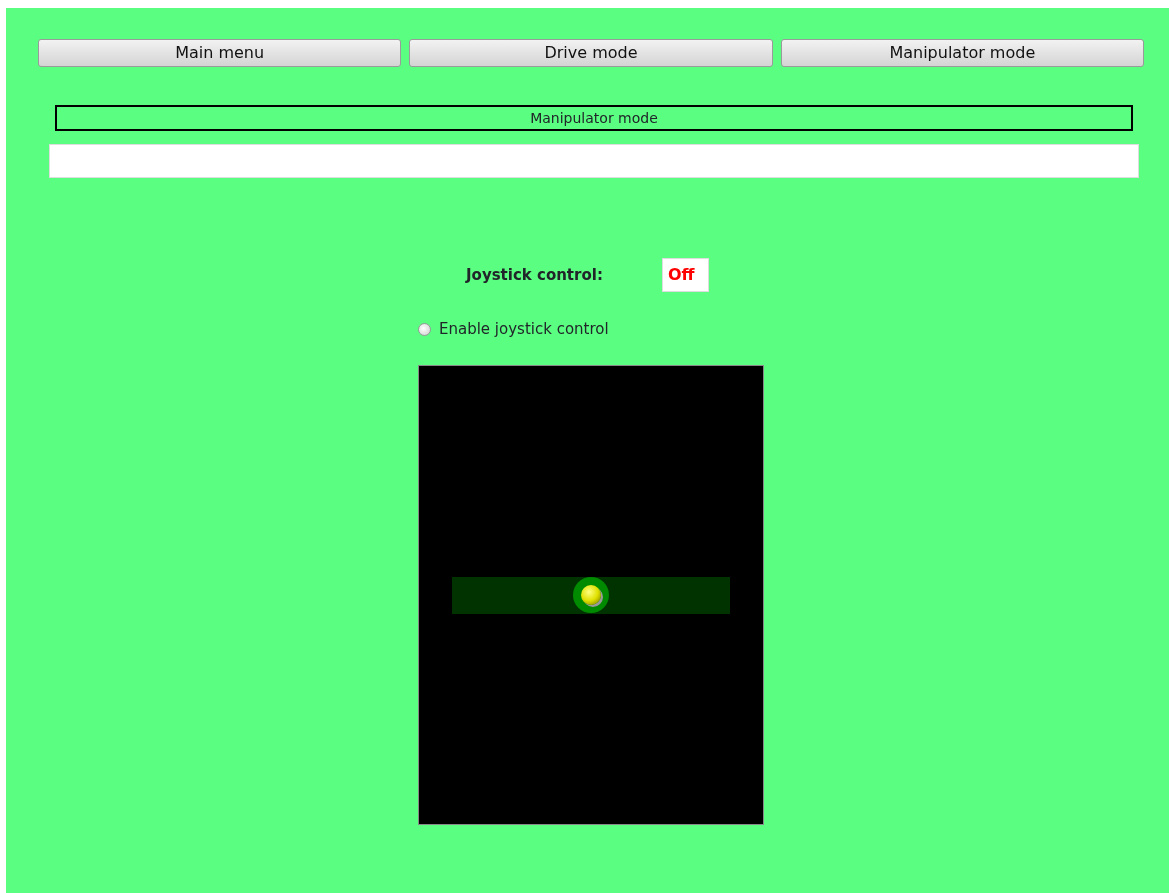 The height and width of the screenshot is (893, 1169). I want to click on nav-button: Drive mode, so click(591, 53).